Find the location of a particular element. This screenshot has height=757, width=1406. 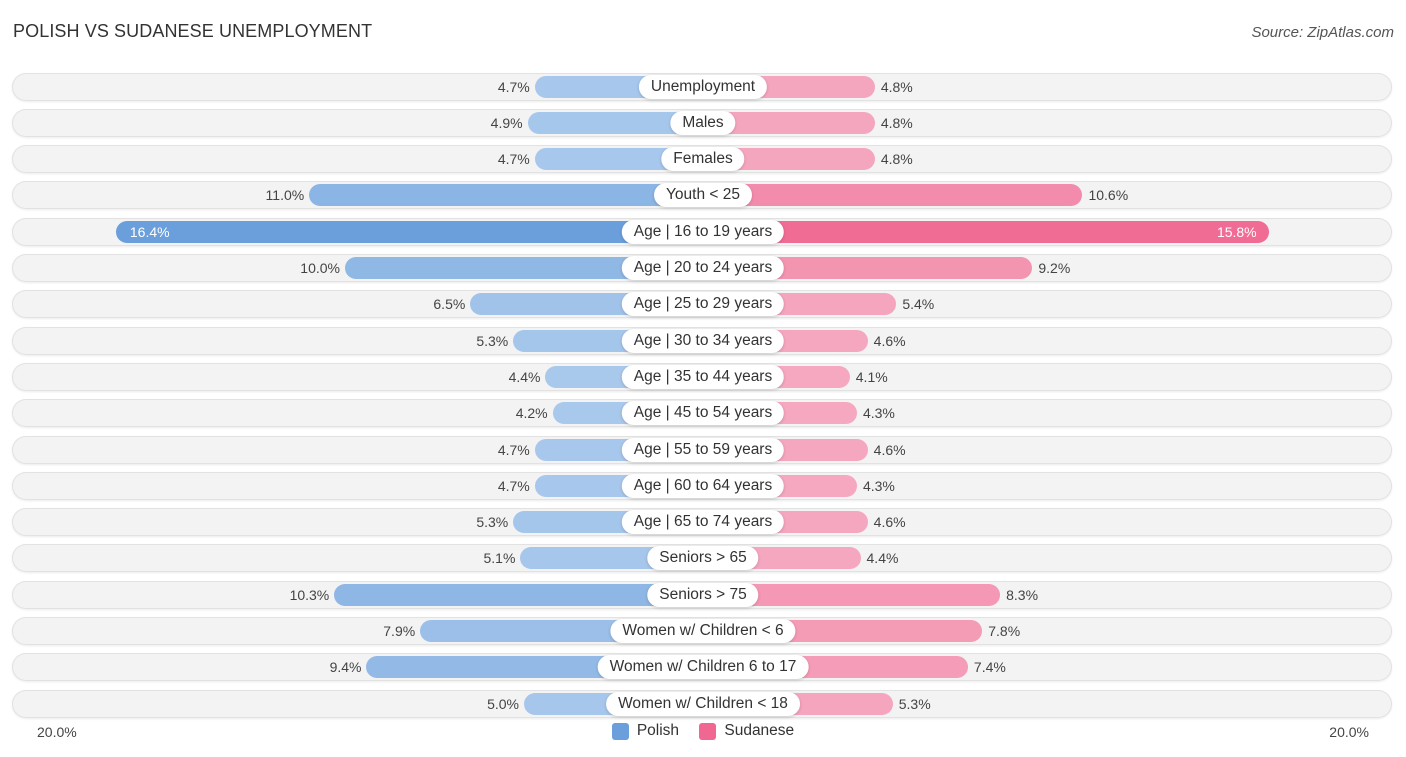

polish-value-label: 9.4% is located at coordinates (345, 667).